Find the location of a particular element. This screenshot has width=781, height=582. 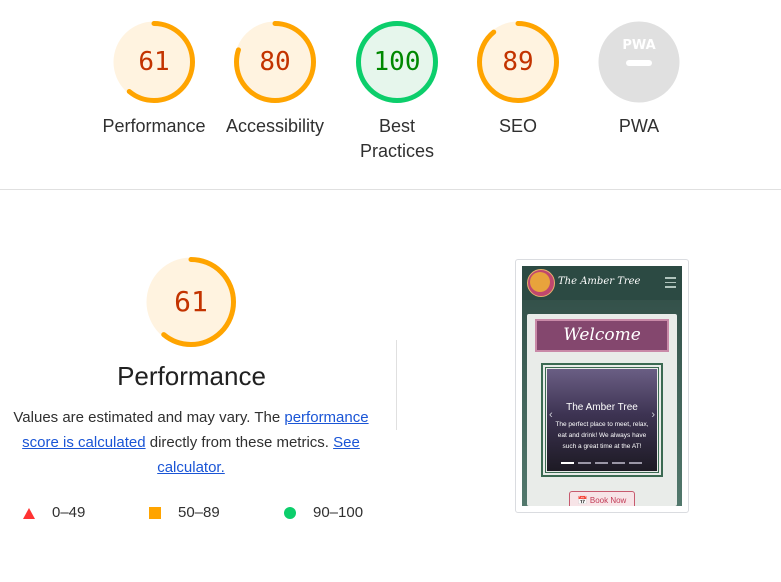

logo-icon is located at coordinates (541, 283).